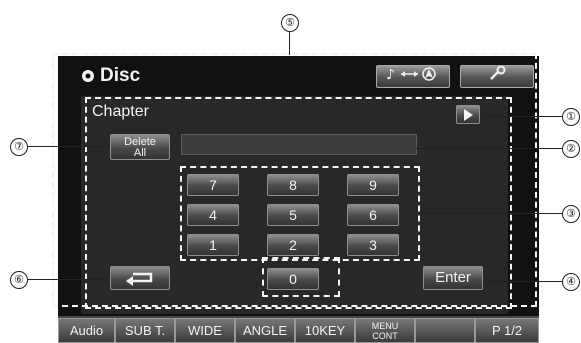 Image resolution: width=581 pixels, height=343 pixels. Describe the element at coordinates (571, 282) in the screenshot. I see `callout-4-badge: ④` at that location.